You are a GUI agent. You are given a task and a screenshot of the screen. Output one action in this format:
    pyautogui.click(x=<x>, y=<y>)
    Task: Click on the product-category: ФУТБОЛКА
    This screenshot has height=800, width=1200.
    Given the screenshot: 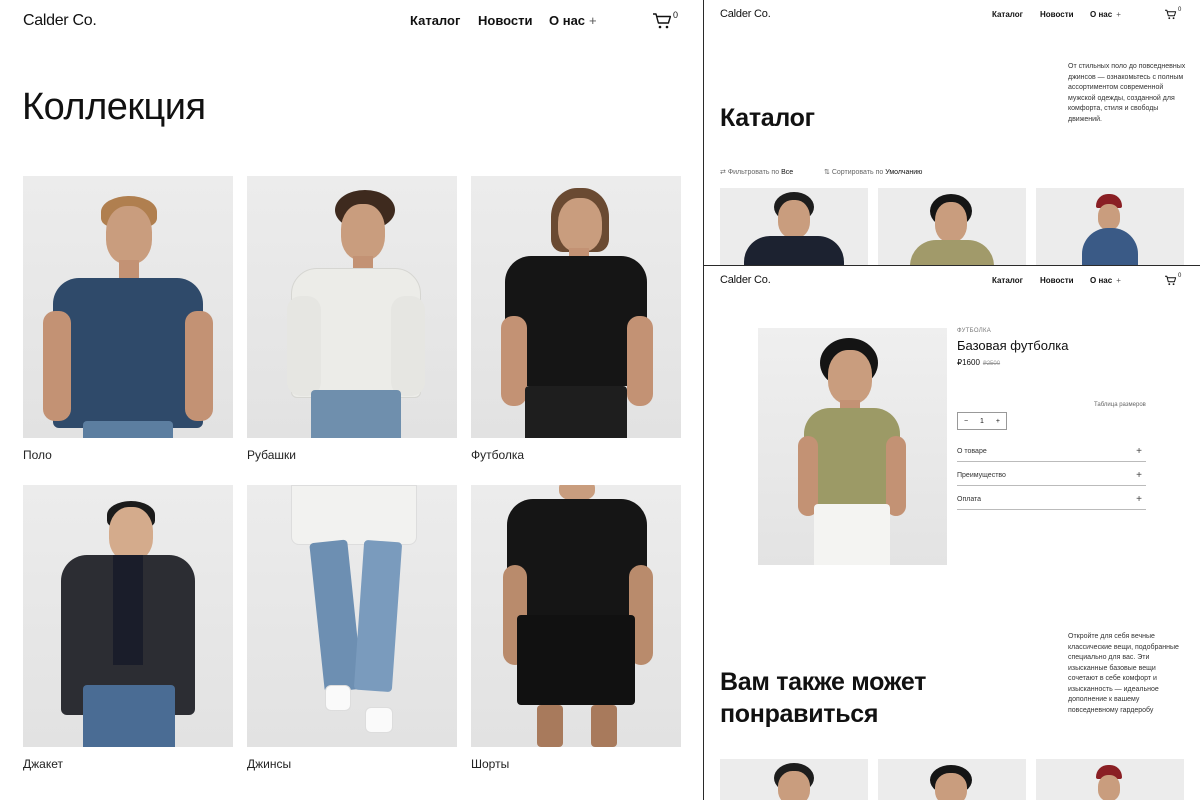 What is the action you would take?
    pyautogui.click(x=974, y=331)
    